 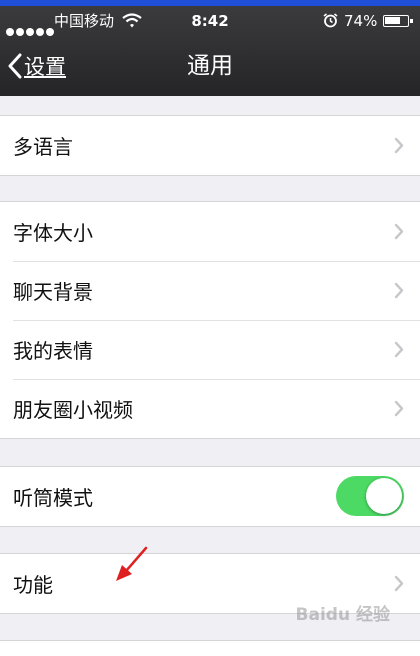 I want to click on list-item-label: 多语言, so click(x=43, y=147).